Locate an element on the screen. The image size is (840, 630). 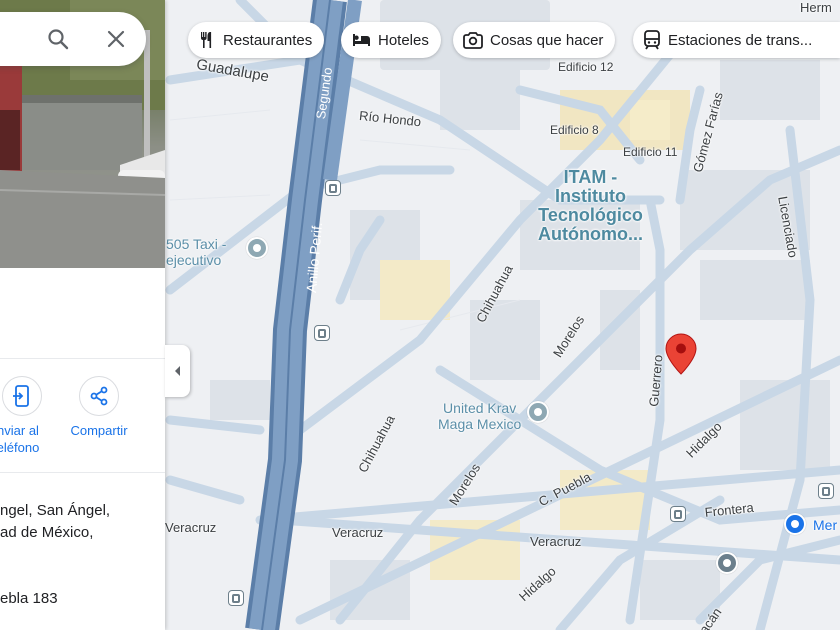
poi-label-taxi: 505 Taxi - ejecutivo is located at coordinates (196, 252).